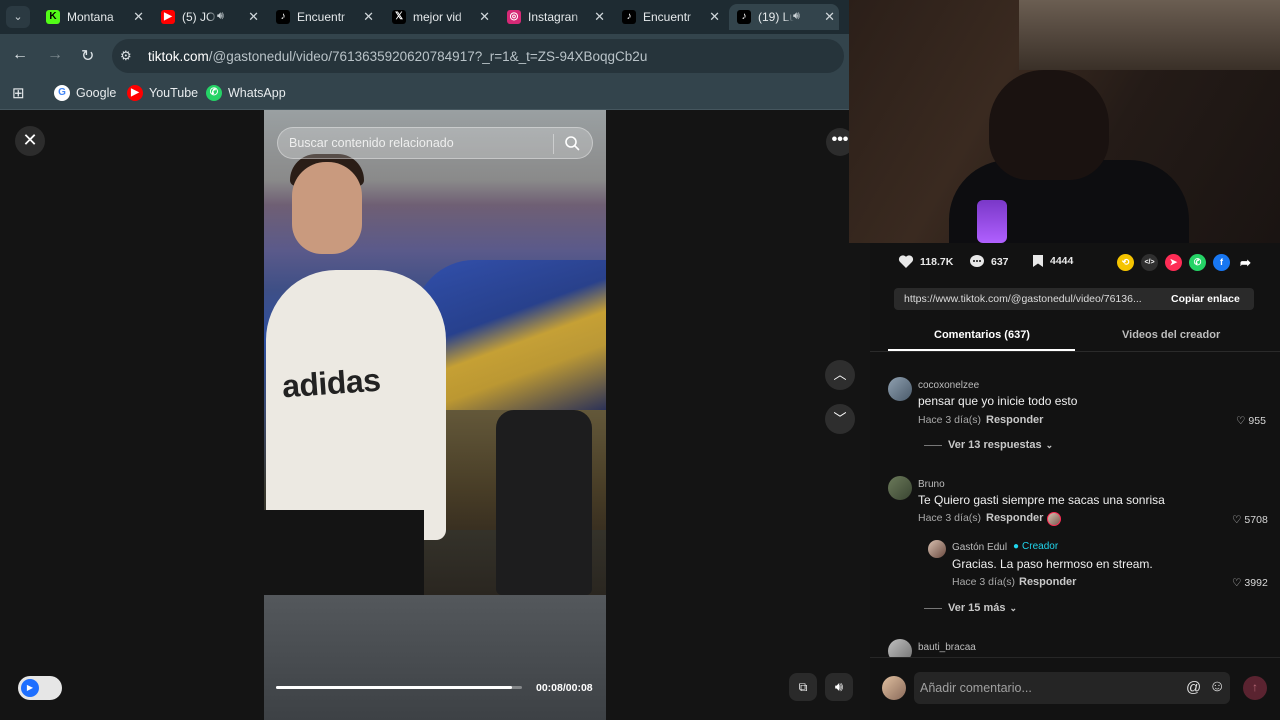 This screenshot has height=720, width=1280. What do you see at coordinates (937, 261) in the screenshot?
I see `like-count: 118.7K` at bounding box center [937, 261].